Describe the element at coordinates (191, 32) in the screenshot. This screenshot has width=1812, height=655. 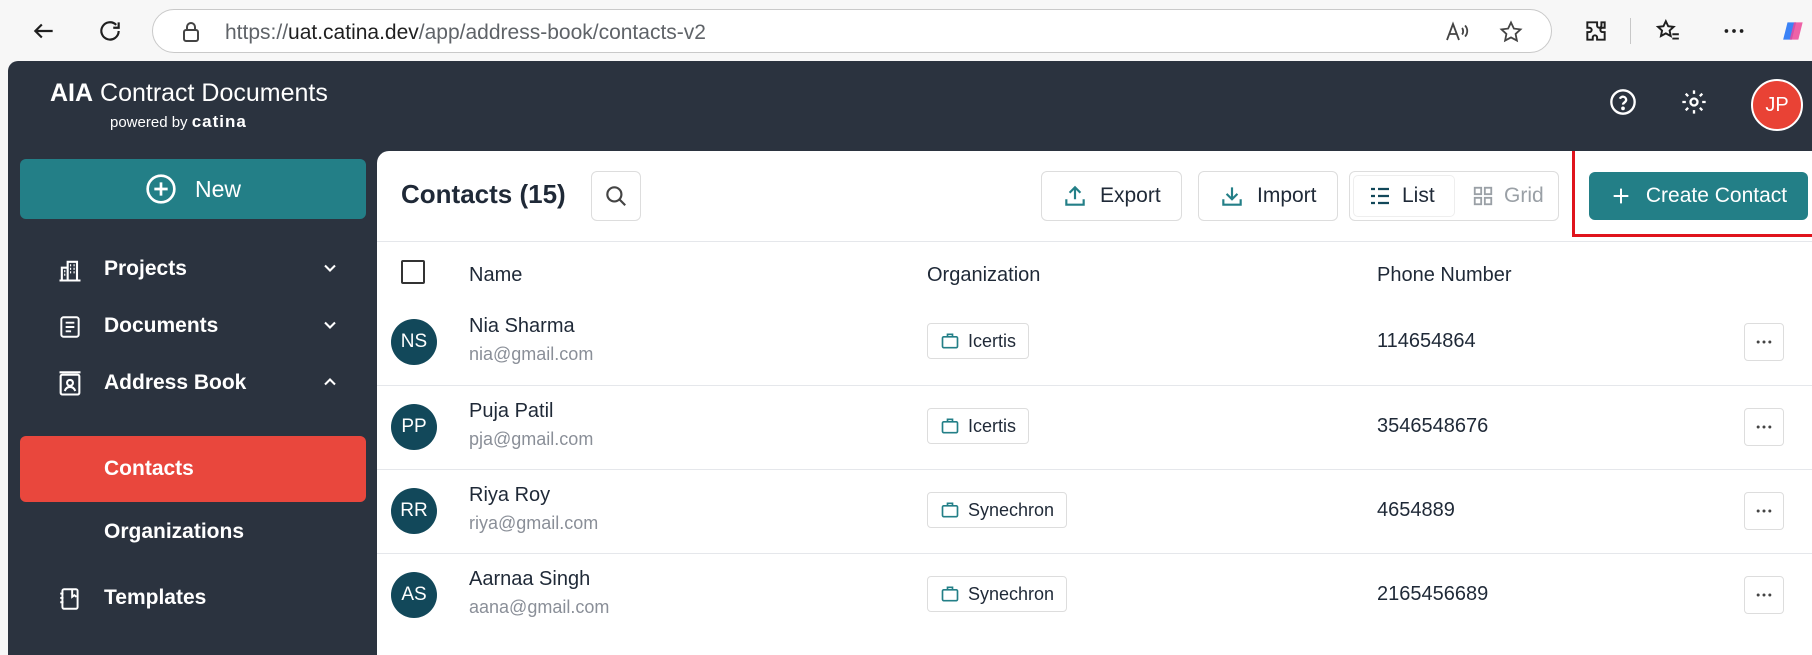
I see `lock-icon` at that location.